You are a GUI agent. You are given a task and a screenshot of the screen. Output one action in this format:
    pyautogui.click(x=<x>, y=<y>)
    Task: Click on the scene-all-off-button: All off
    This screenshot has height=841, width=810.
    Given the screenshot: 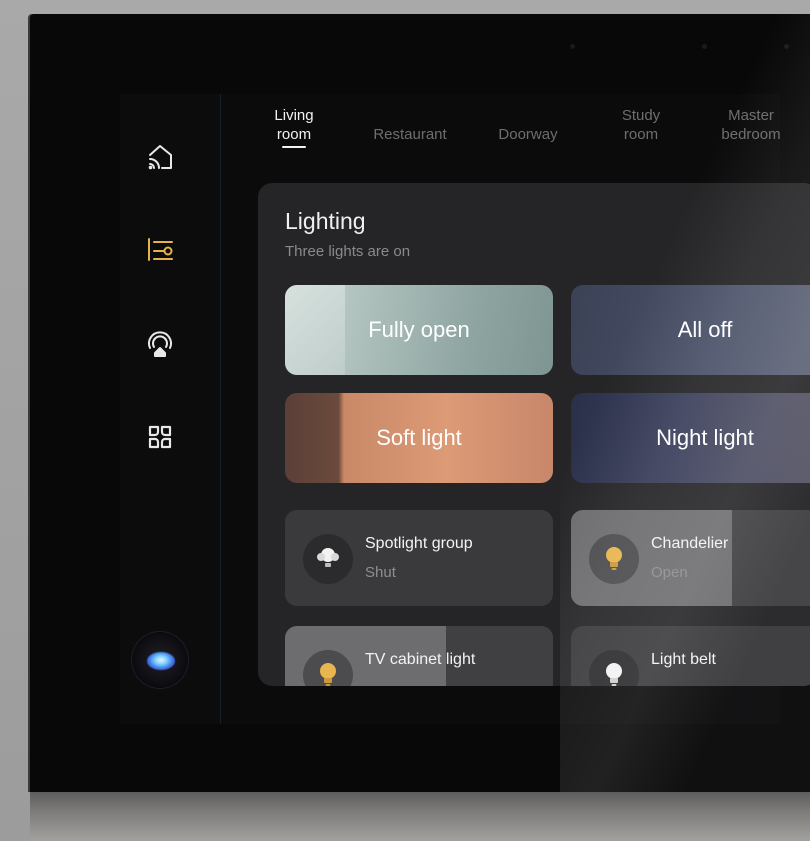 What is the action you would take?
    pyautogui.click(x=690, y=330)
    